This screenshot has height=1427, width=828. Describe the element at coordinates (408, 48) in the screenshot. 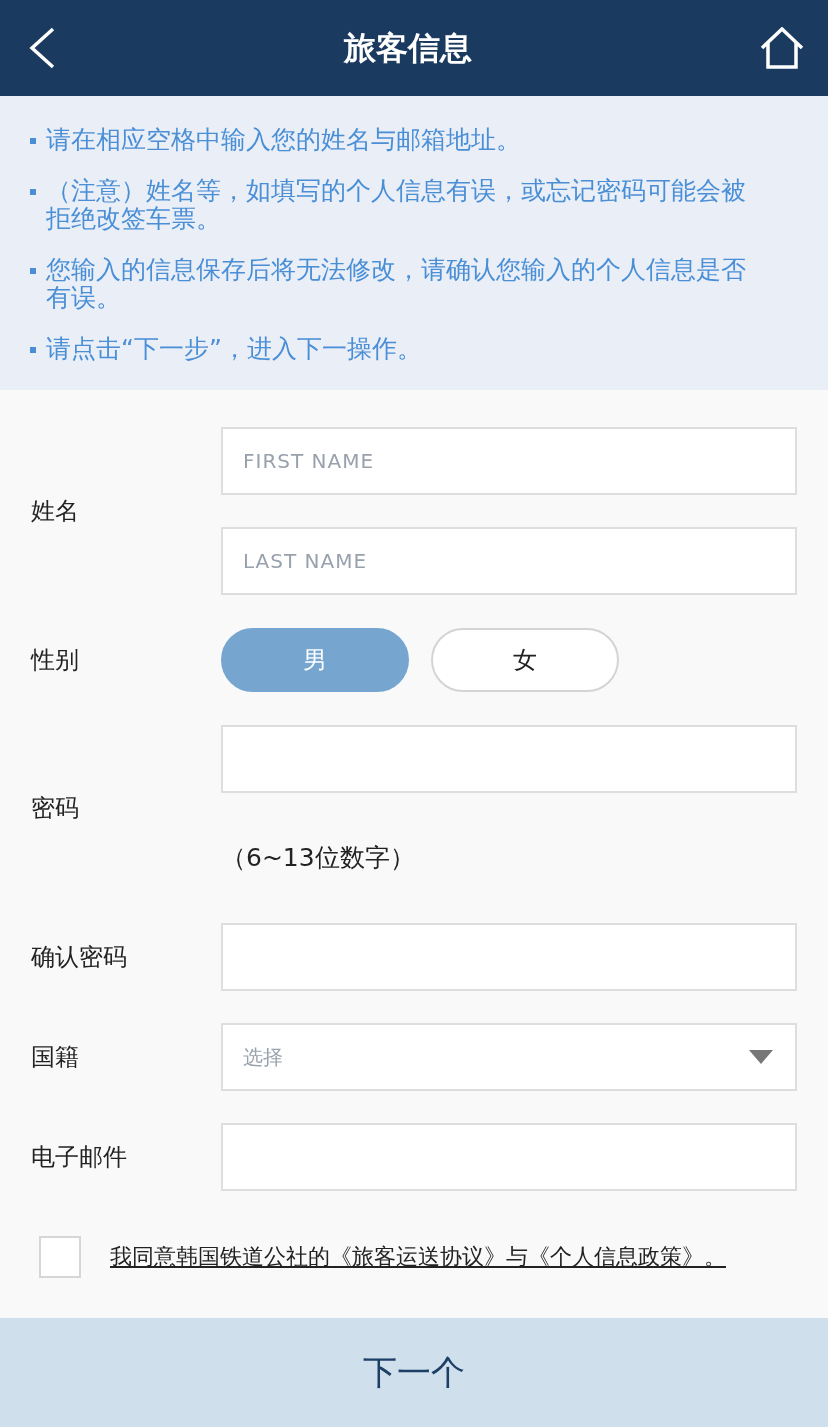

I see `page-title: 旅客信息` at that location.